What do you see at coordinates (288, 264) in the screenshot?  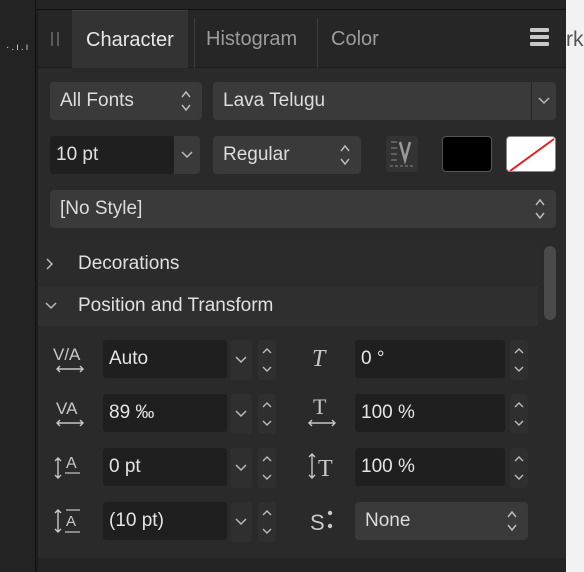 I see `decorations-section-header: Decorations` at bounding box center [288, 264].